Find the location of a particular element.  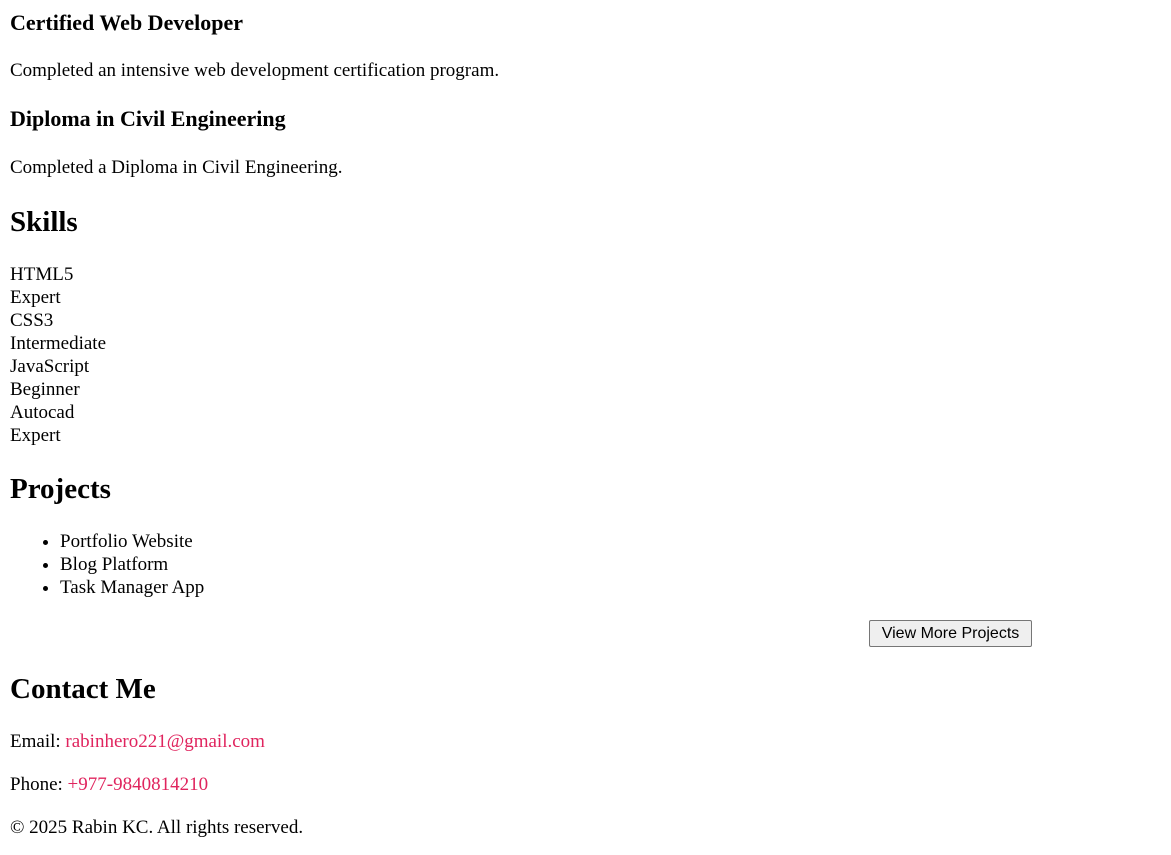

skill-level: Intermediate is located at coordinates (58, 343).